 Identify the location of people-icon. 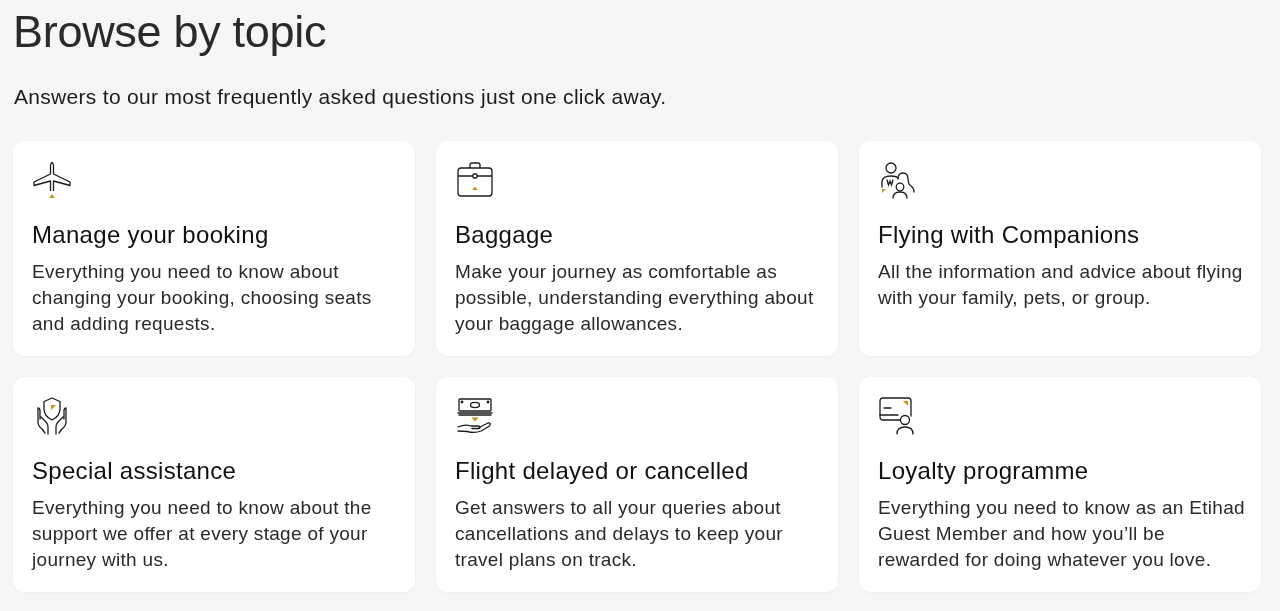
(898, 180).